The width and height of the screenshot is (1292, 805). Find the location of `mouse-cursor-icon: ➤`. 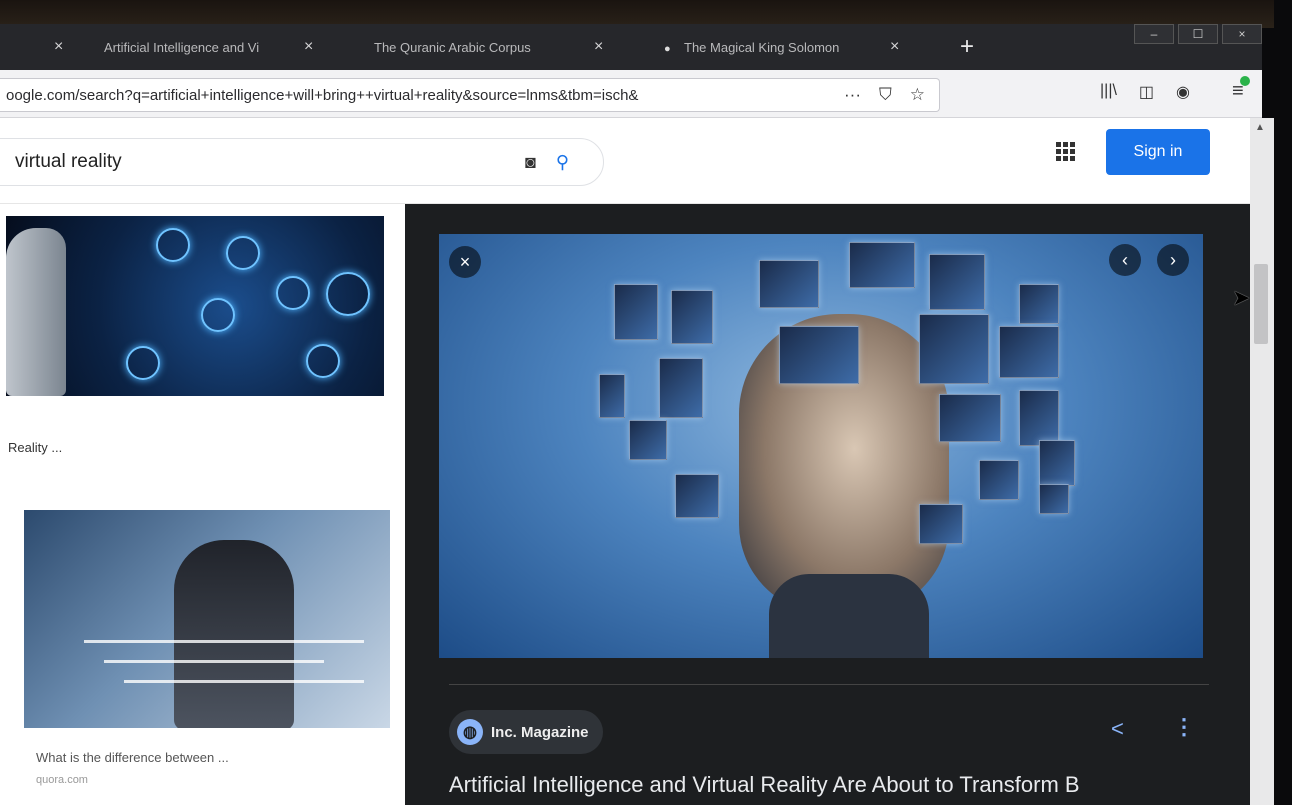

mouse-cursor-icon: ➤ is located at coordinates (1241, 297).